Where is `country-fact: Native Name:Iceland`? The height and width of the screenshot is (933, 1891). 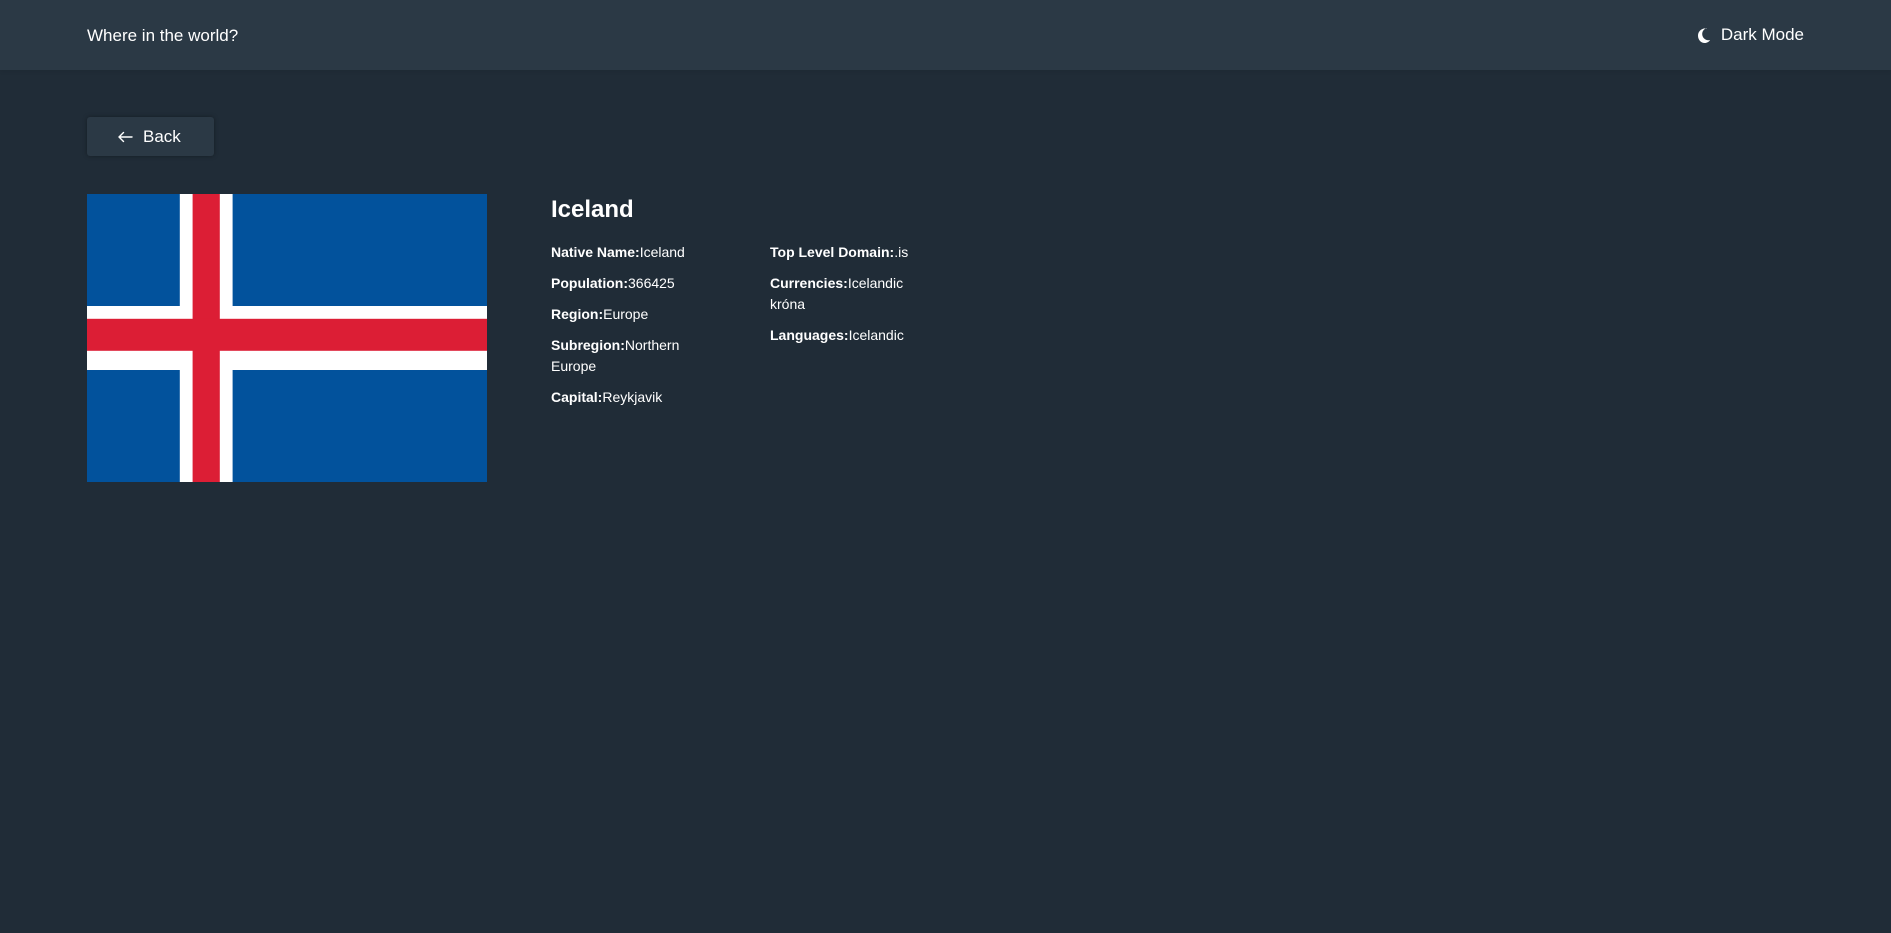 country-fact: Native Name:Iceland is located at coordinates (631, 252).